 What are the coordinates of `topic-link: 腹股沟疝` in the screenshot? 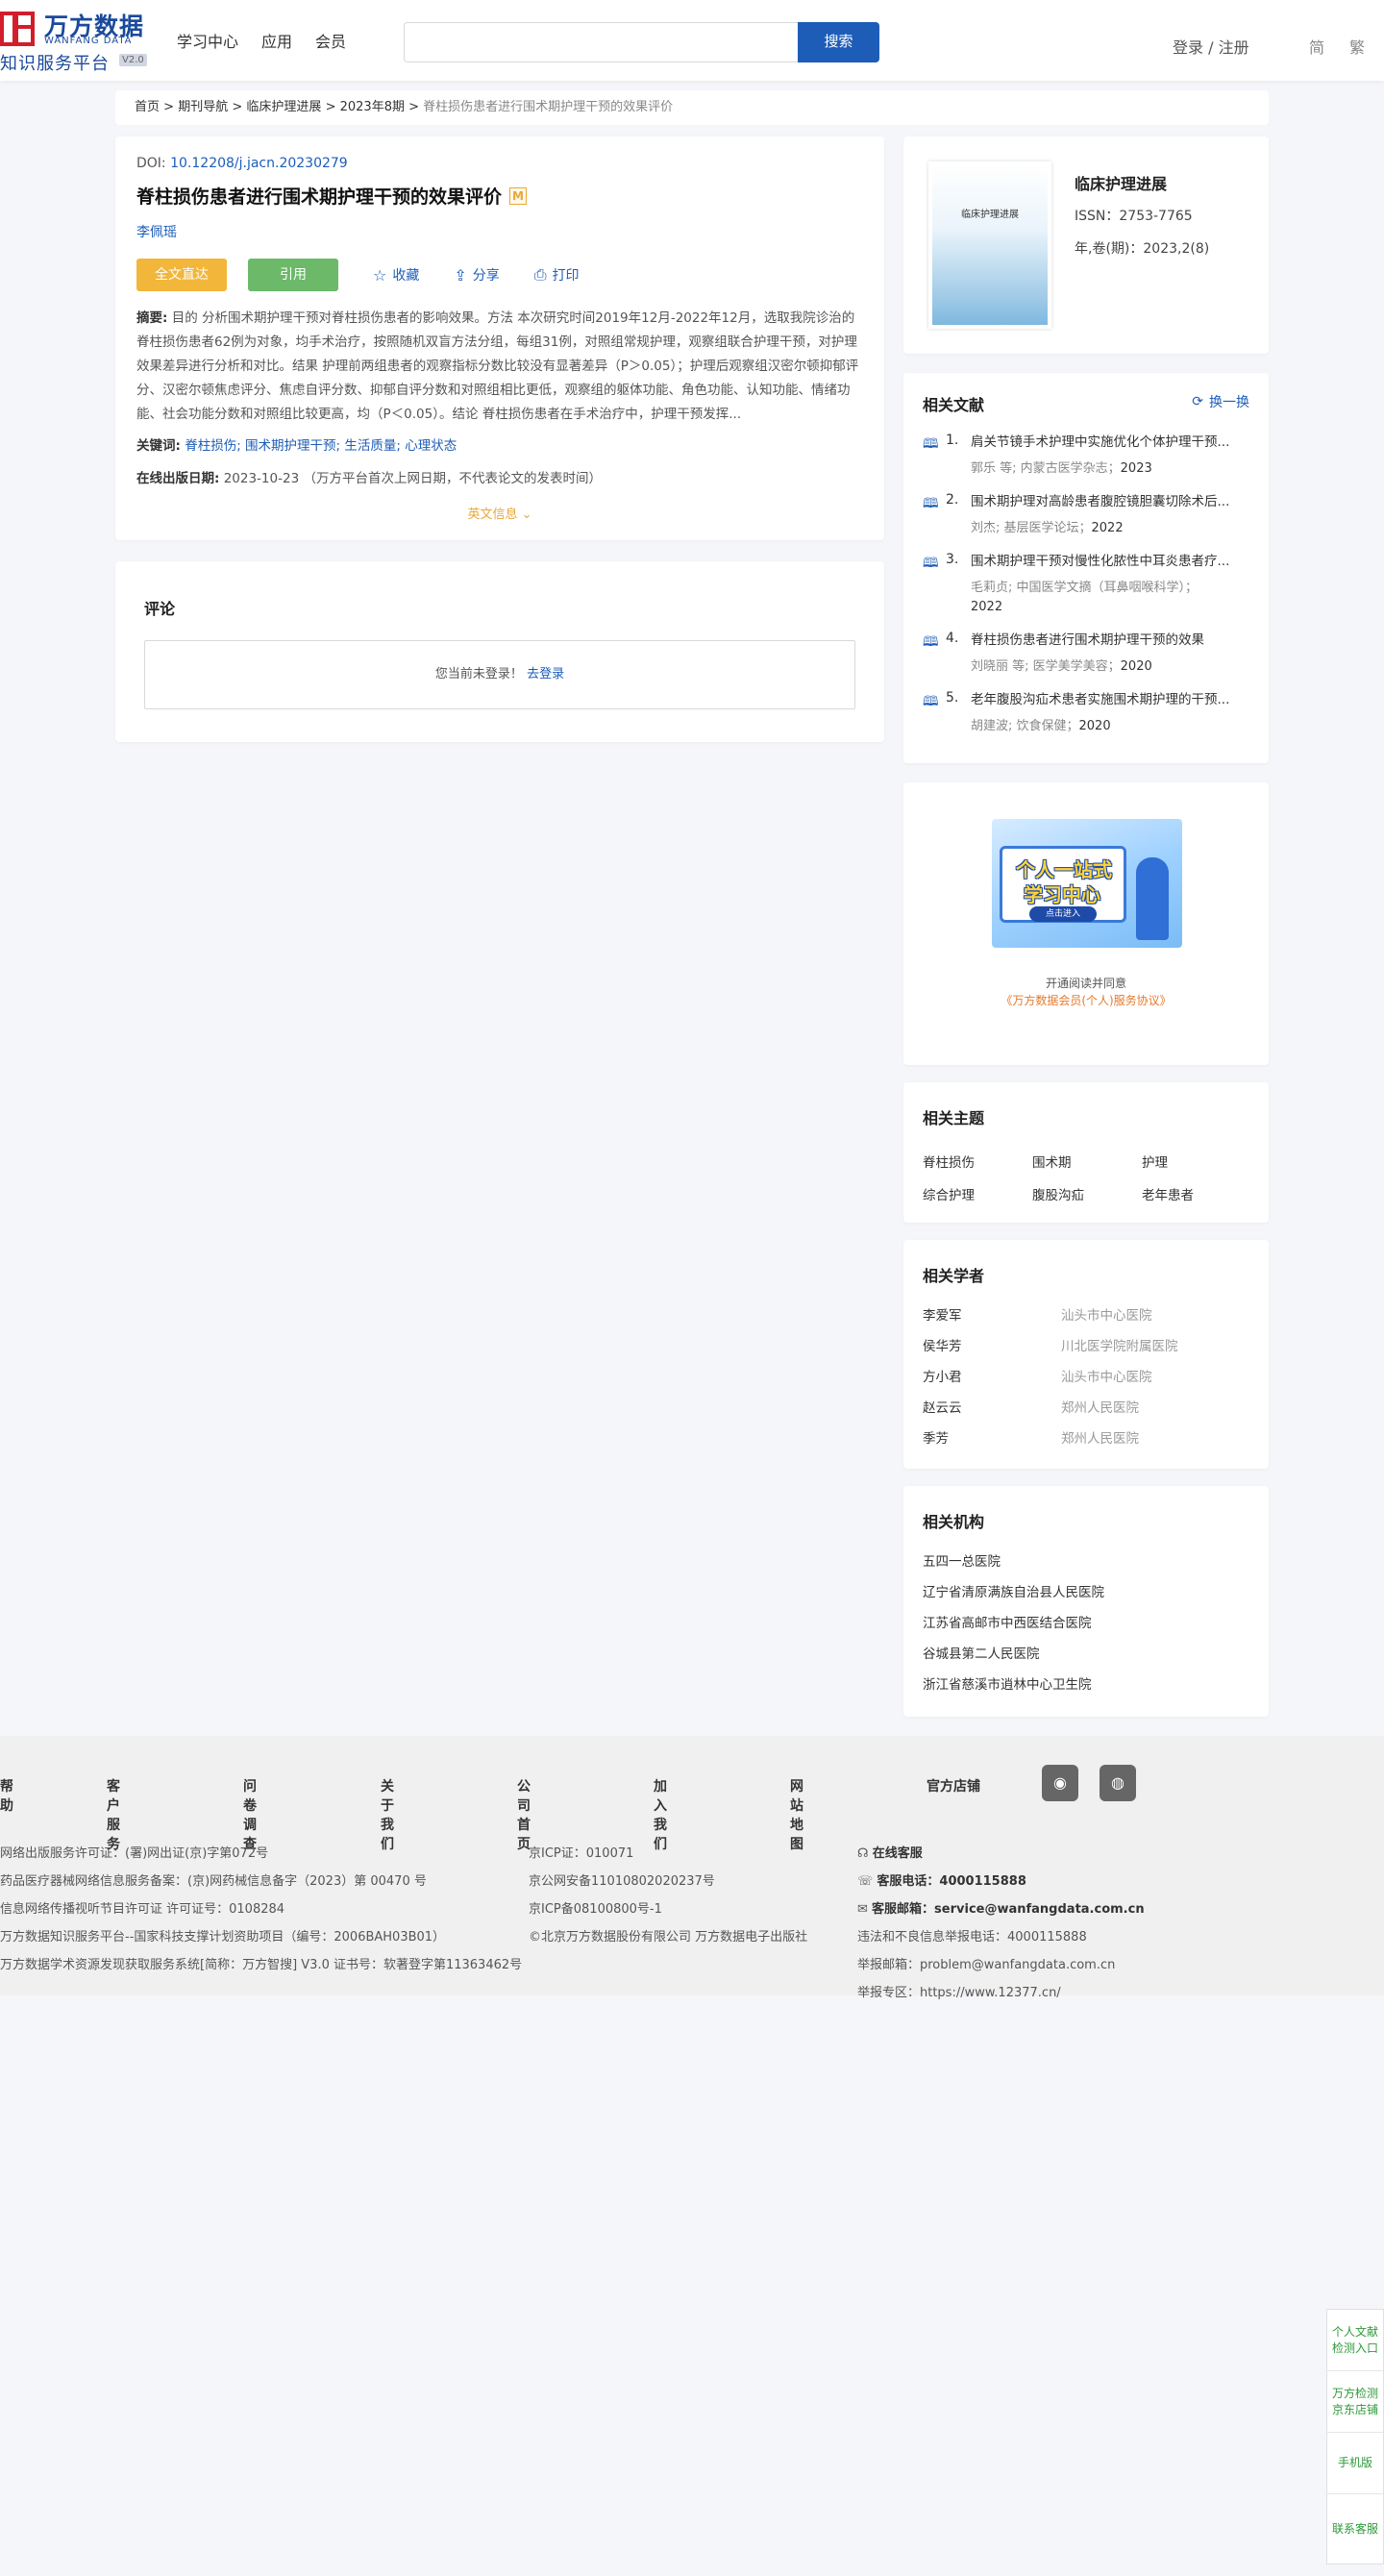 It's located at (1087, 1194).